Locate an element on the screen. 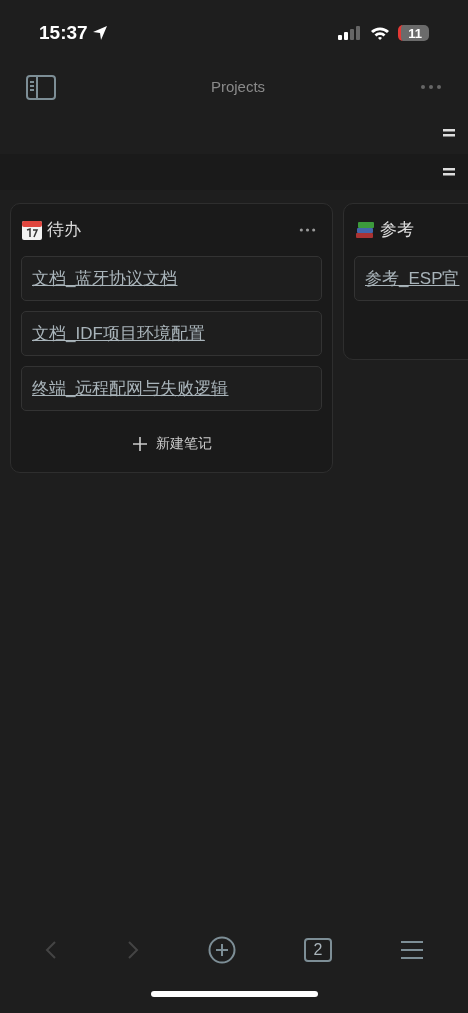 The width and height of the screenshot is (468, 1013). add-icon is located at coordinates (222, 950).